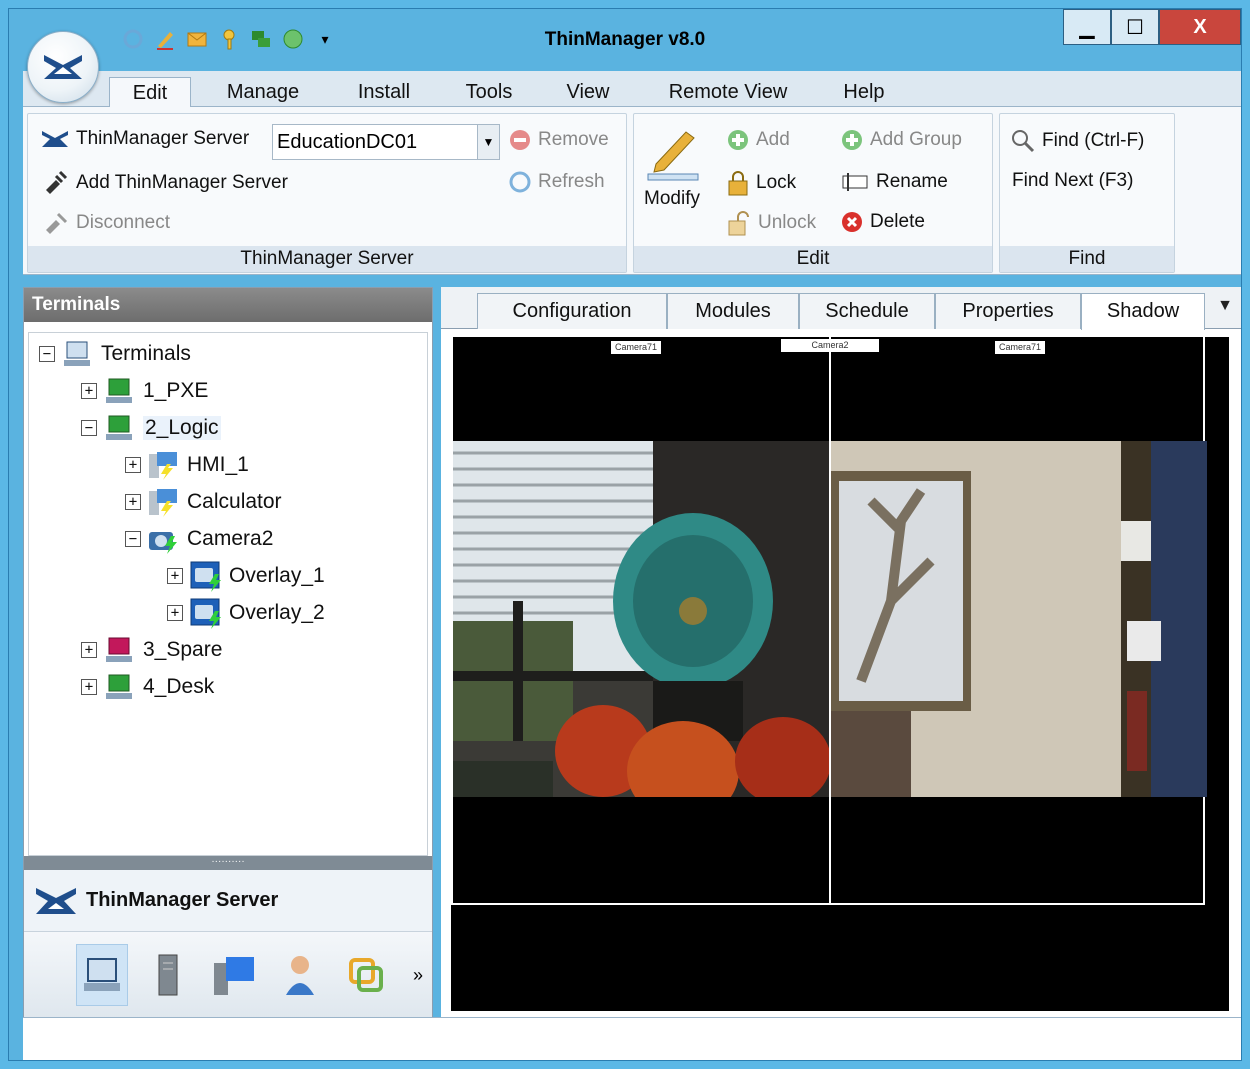 Image resolution: width=1250 pixels, height=1069 pixels. What do you see at coordinates (218, 464) in the screenshot?
I see `tree-label: HMI_1` at bounding box center [218, 464].